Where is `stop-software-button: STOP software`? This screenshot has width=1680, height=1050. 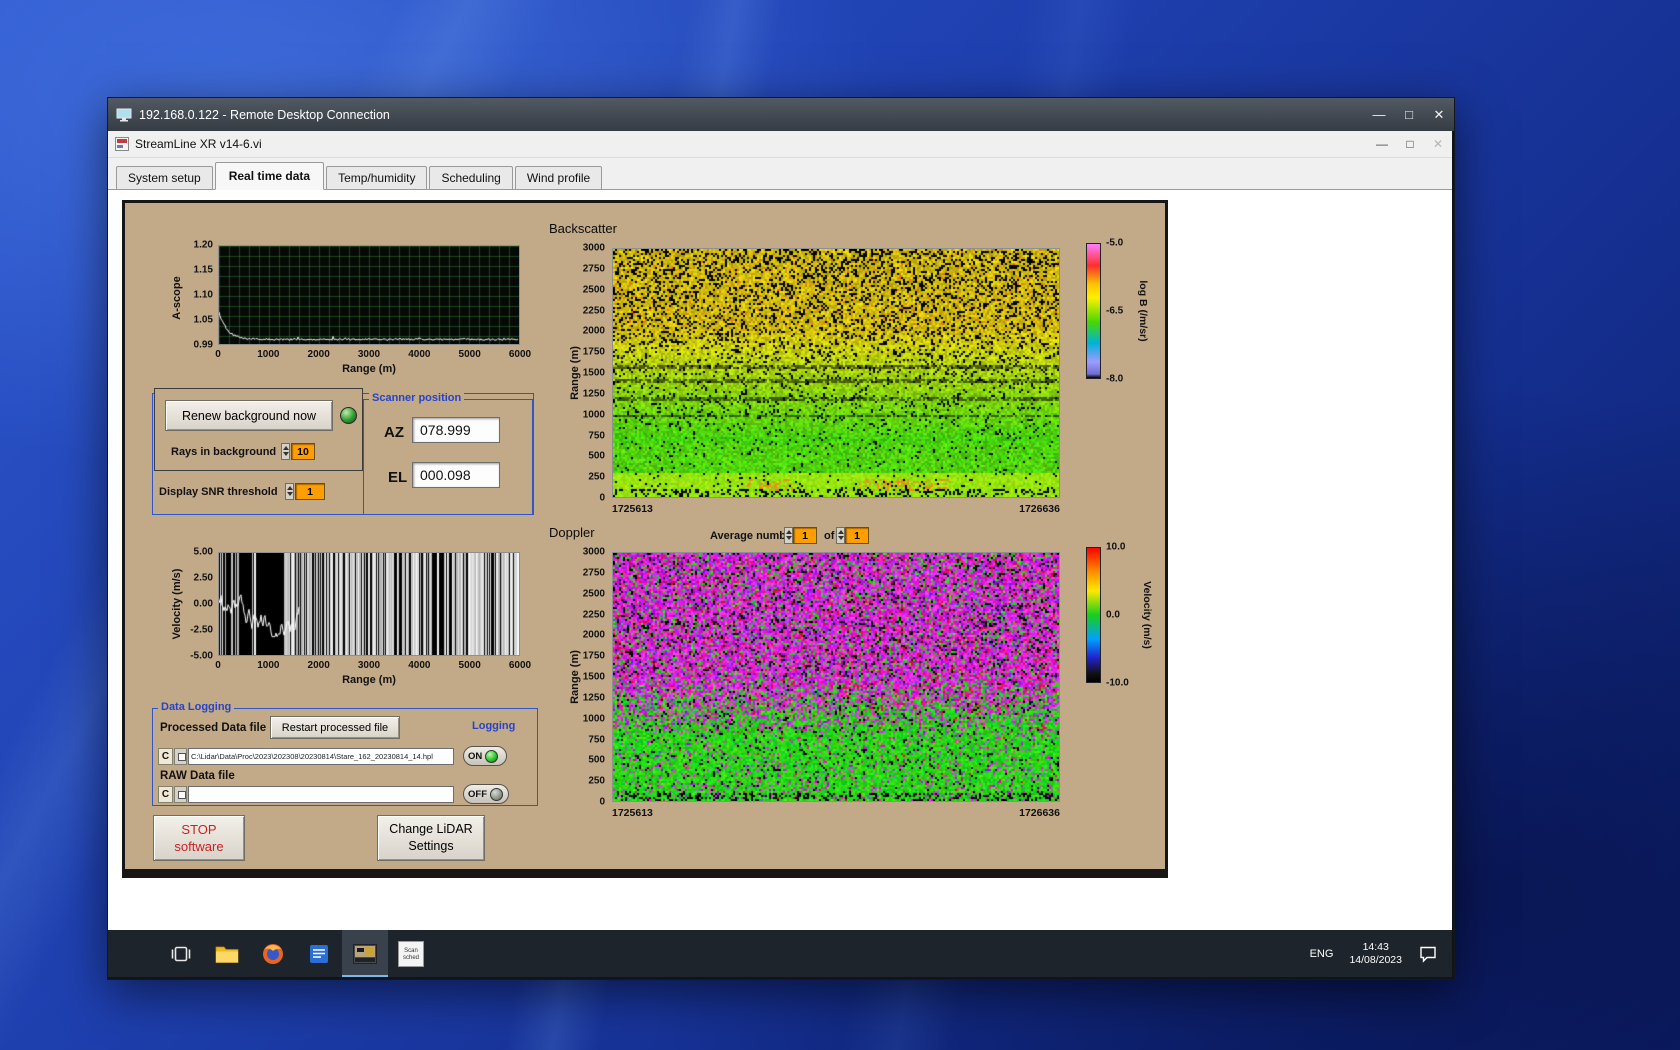 stop-software-button: STOP software is located at coordinates (199, 838).